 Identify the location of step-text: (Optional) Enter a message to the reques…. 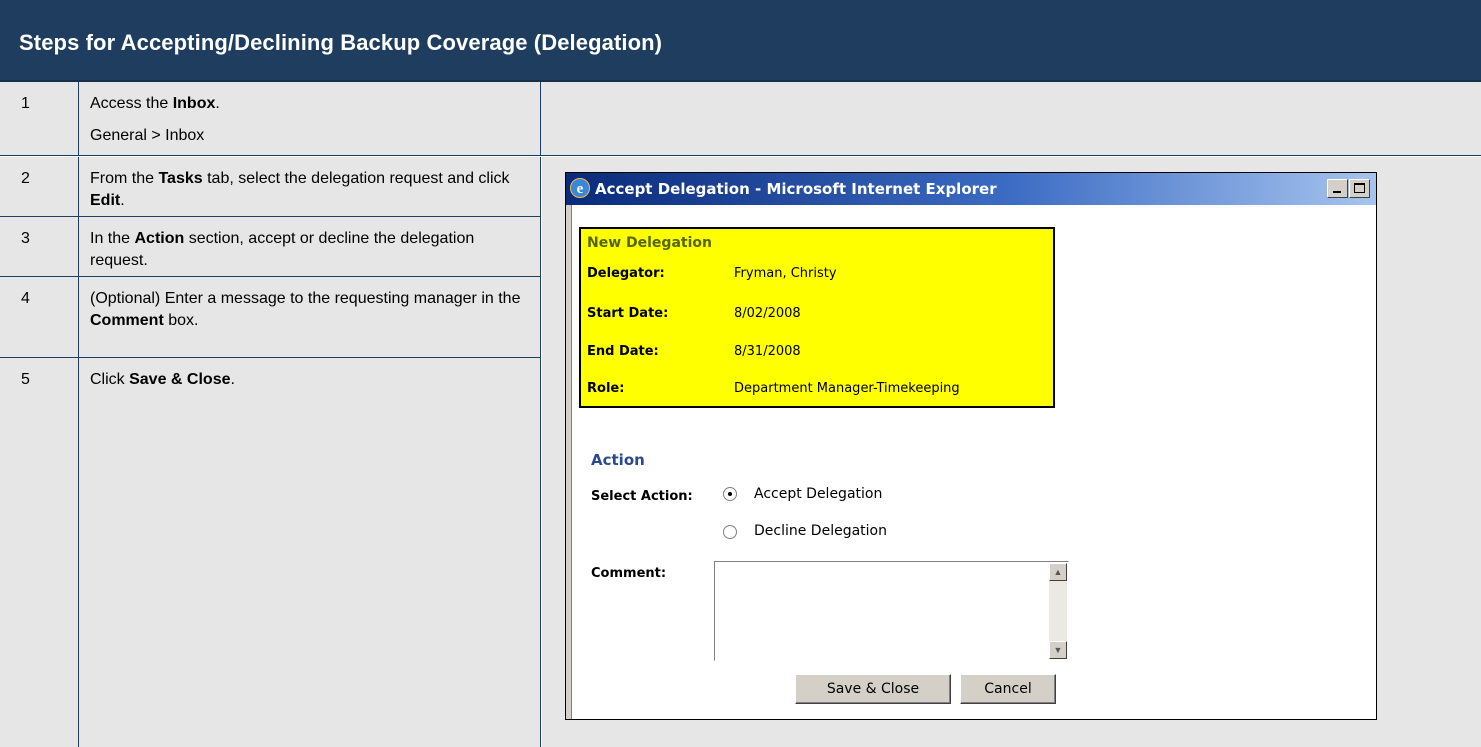
(305, 309).